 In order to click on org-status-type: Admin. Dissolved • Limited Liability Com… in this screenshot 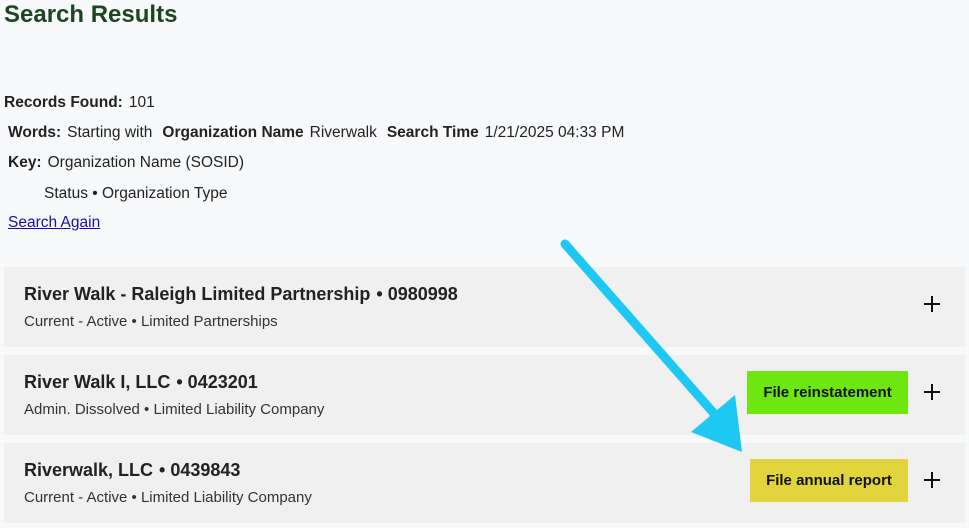, I will do `click(174, 409)`.